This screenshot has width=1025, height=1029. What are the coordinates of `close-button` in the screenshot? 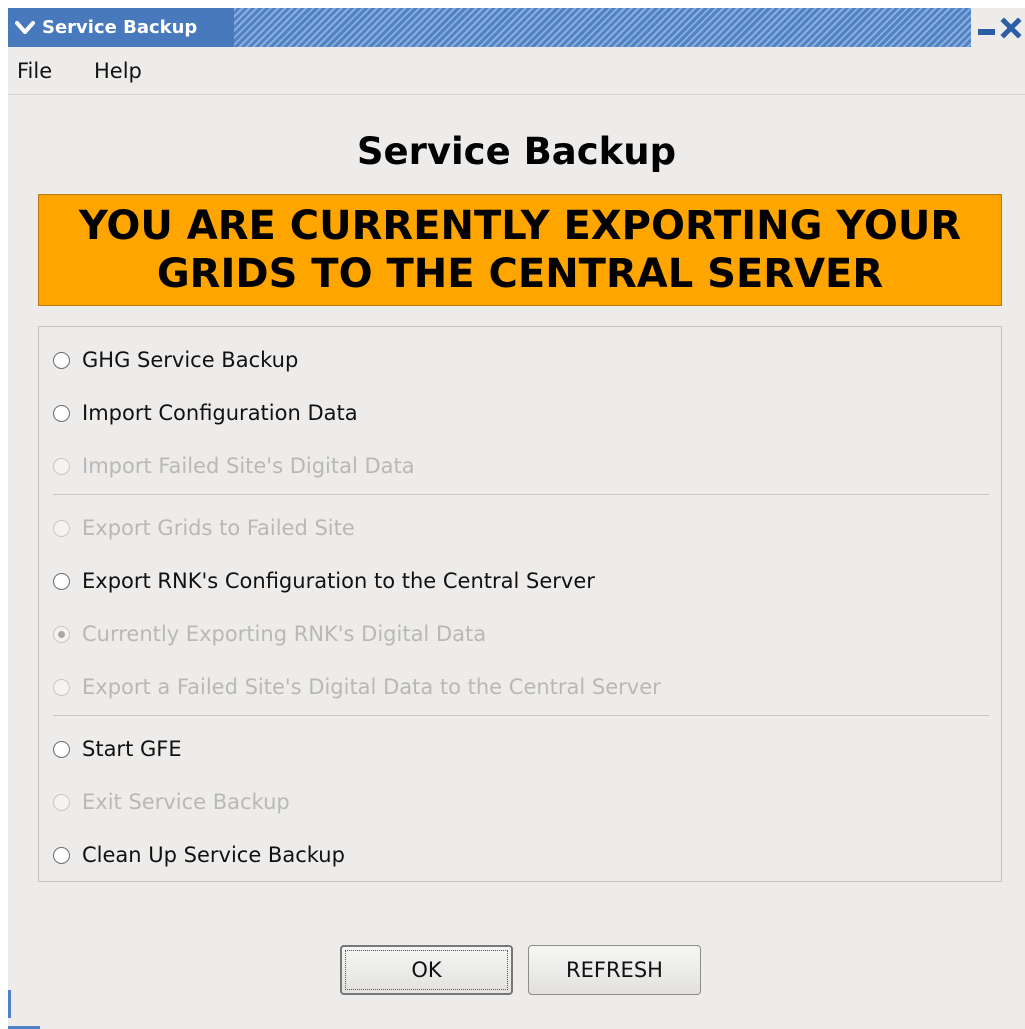 It's located at (1011, 27).